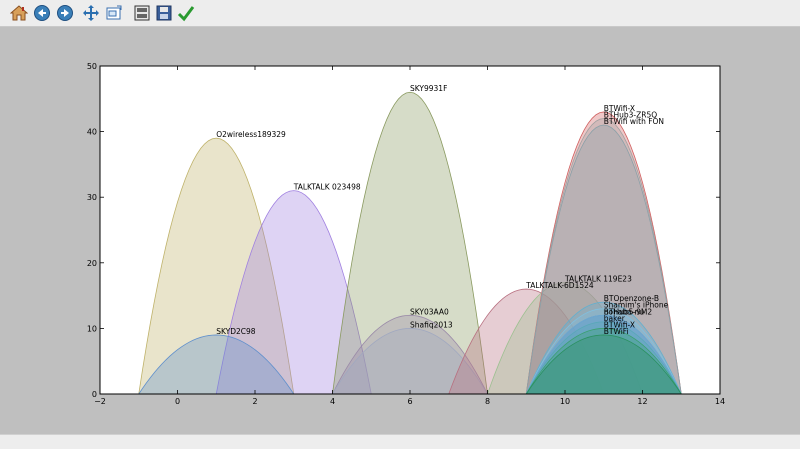 This screenshot has height=449, width=800. Describe the element at coordinates (616, 331) in the screenshot. I see `series-label-17: BTWiFi` at that location.